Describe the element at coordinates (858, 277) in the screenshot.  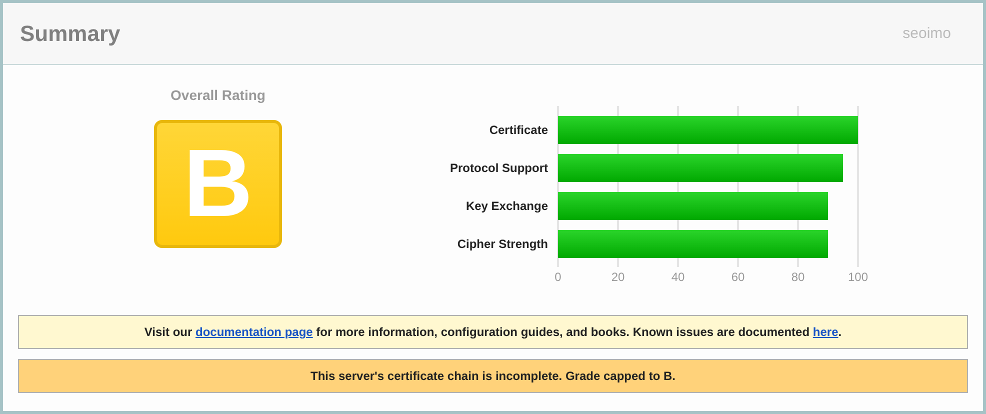
I see `axis-tick-label: 100` at that location.